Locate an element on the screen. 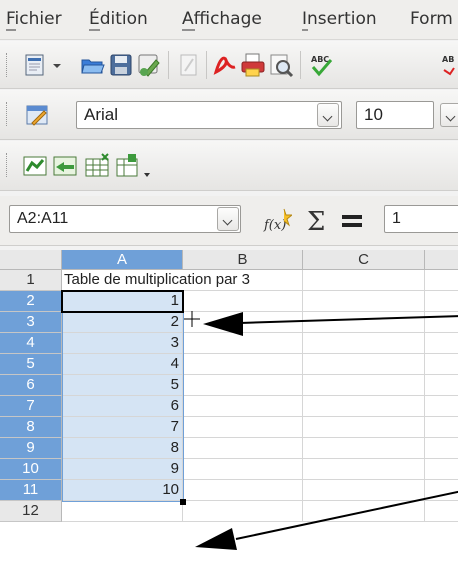 The image size is (458, 566). fill-handle is located at coordinates (183, 502).